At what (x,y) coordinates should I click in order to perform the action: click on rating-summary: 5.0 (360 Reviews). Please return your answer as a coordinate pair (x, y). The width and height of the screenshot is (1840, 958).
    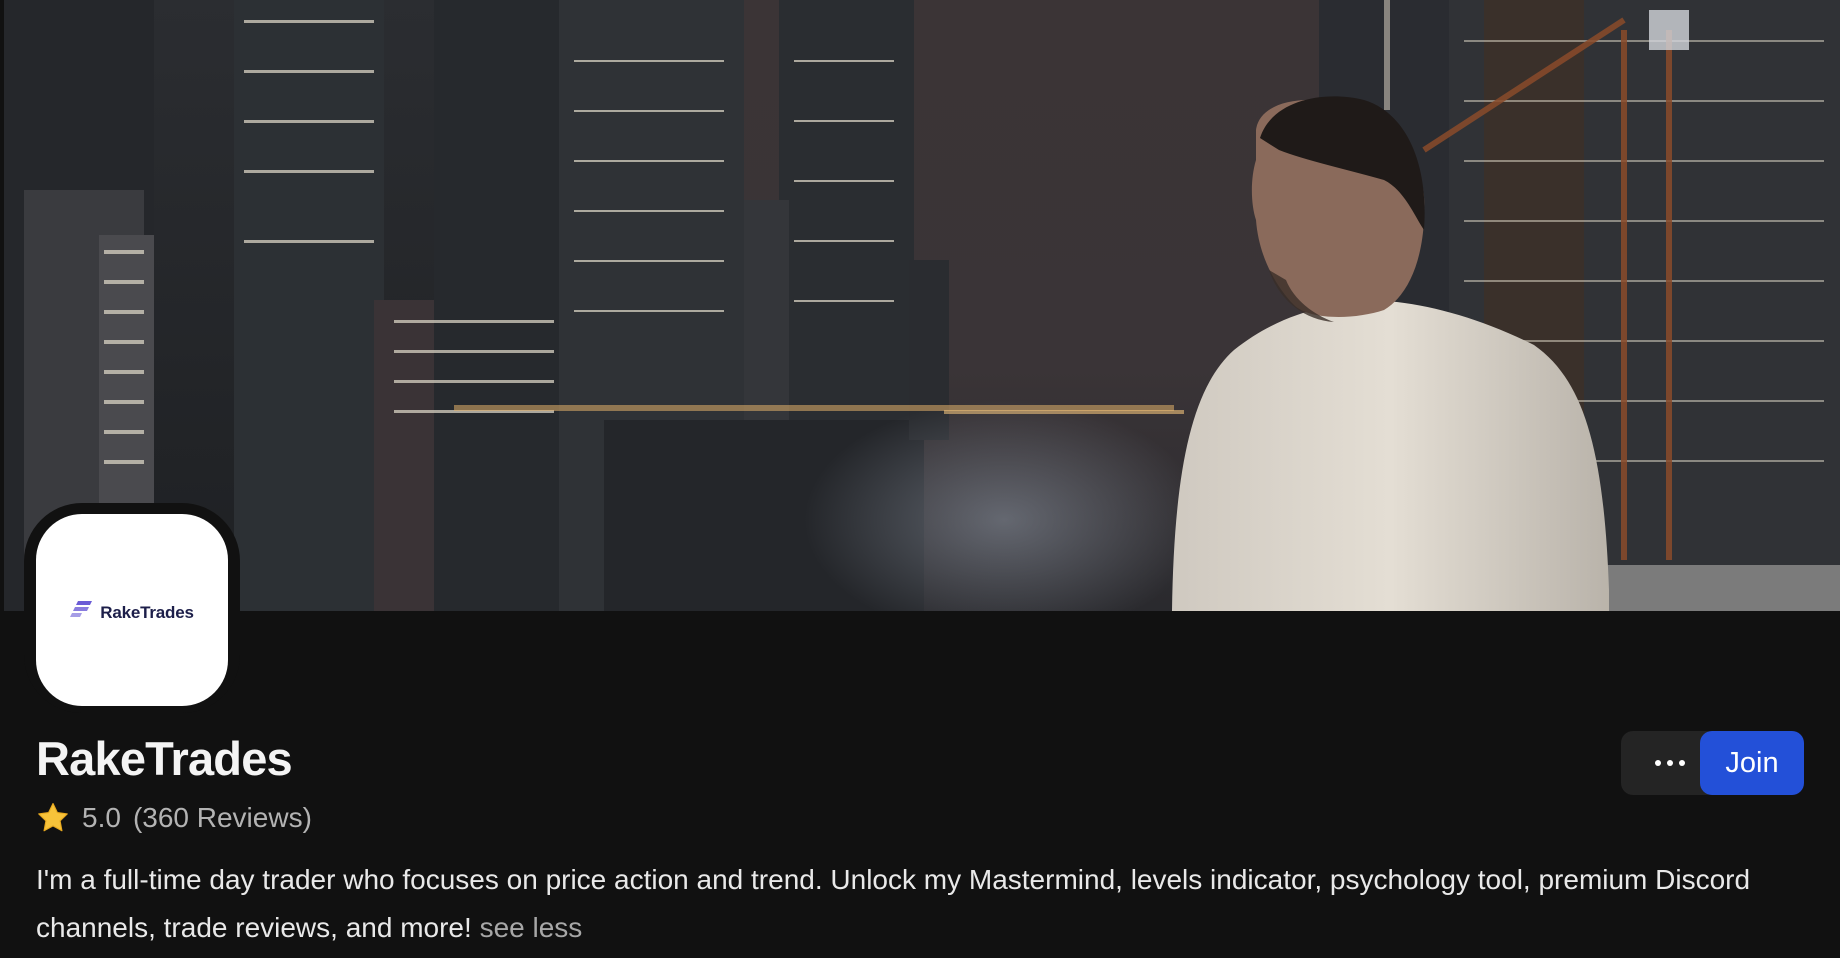
    Looking at the image, I should click on (174, 818).